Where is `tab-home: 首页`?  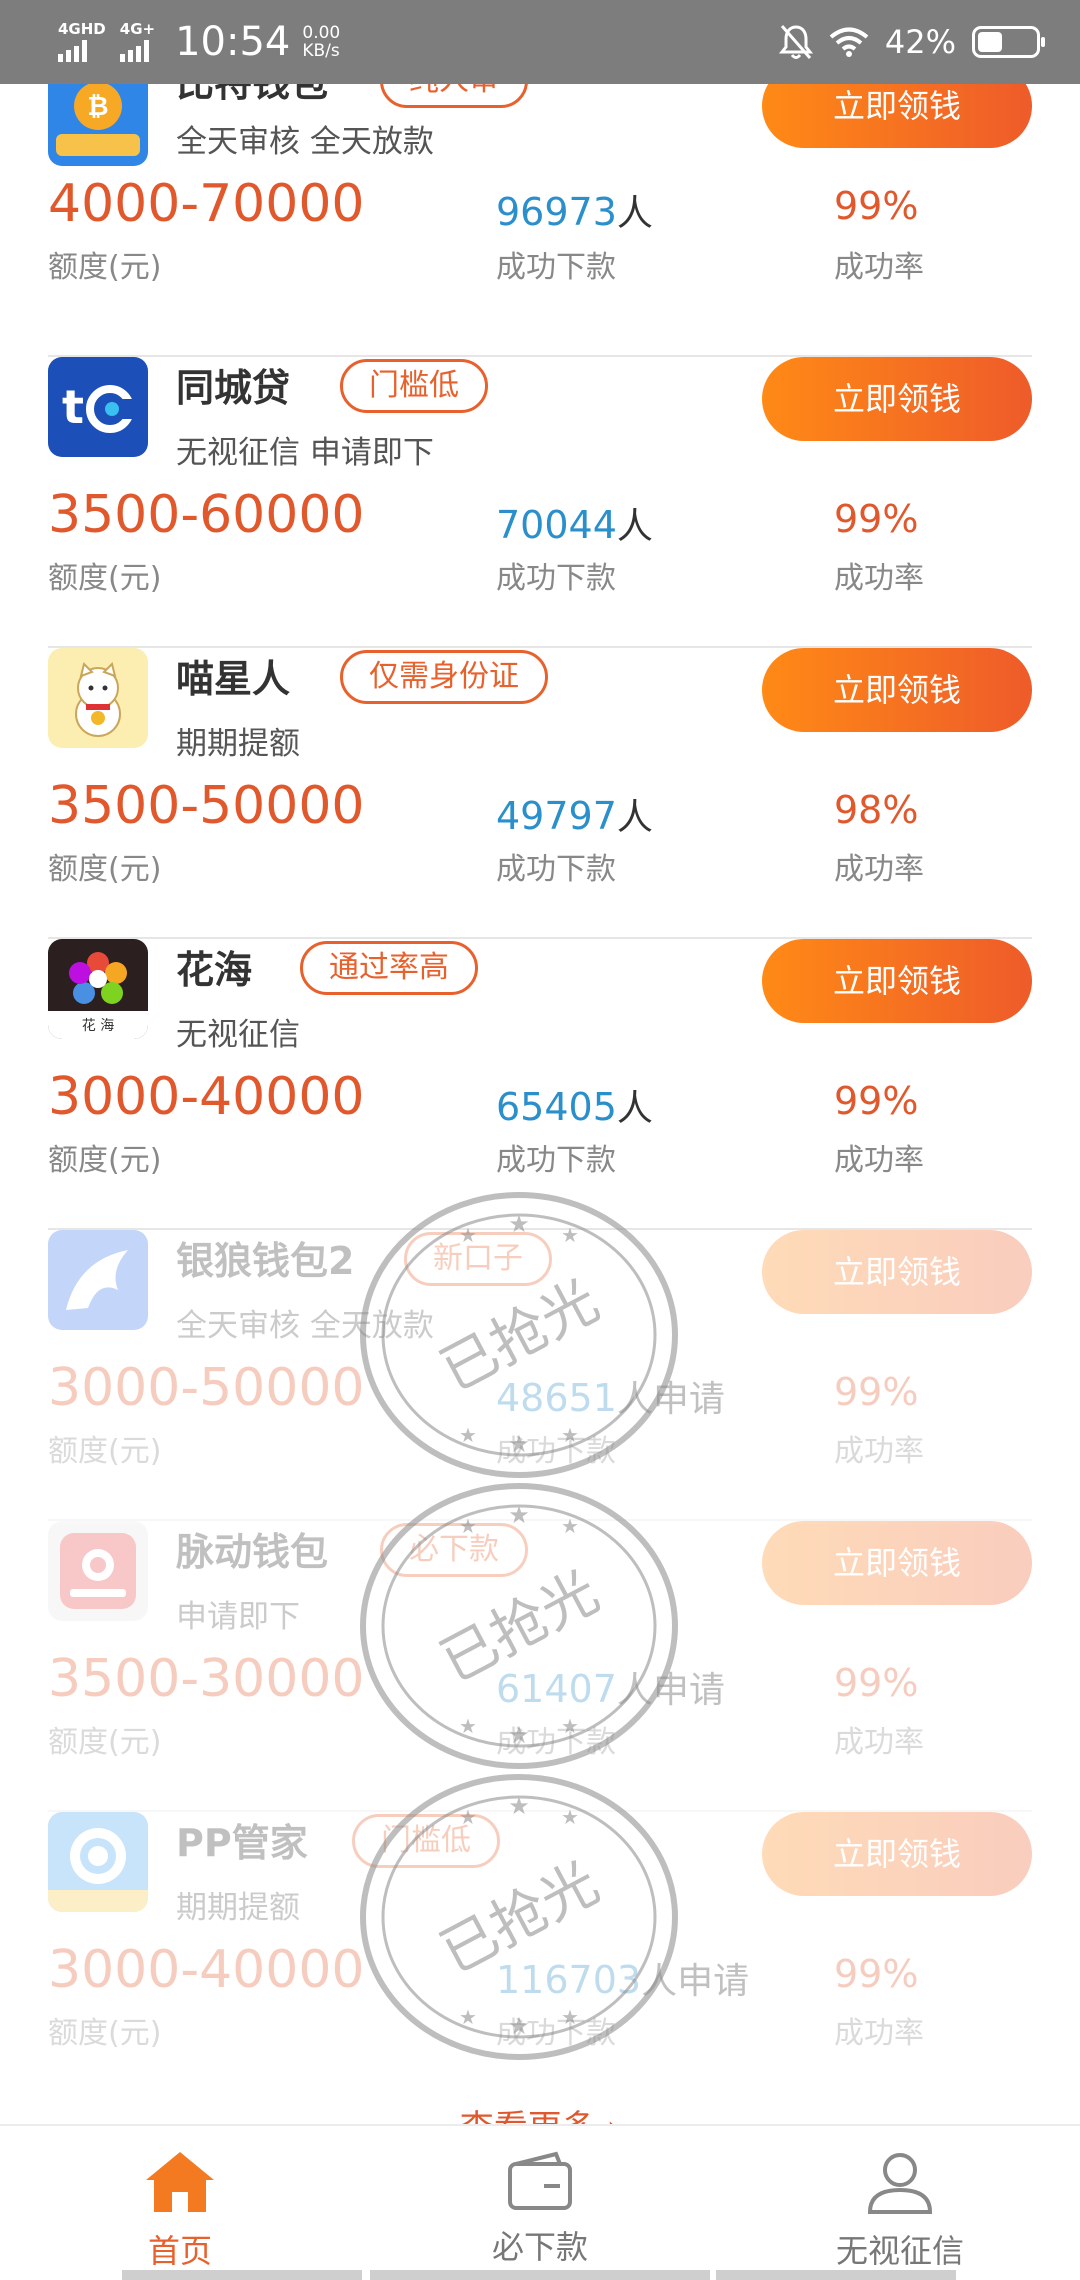 tab-home: 首页 is located at coordinates (180, 2203).